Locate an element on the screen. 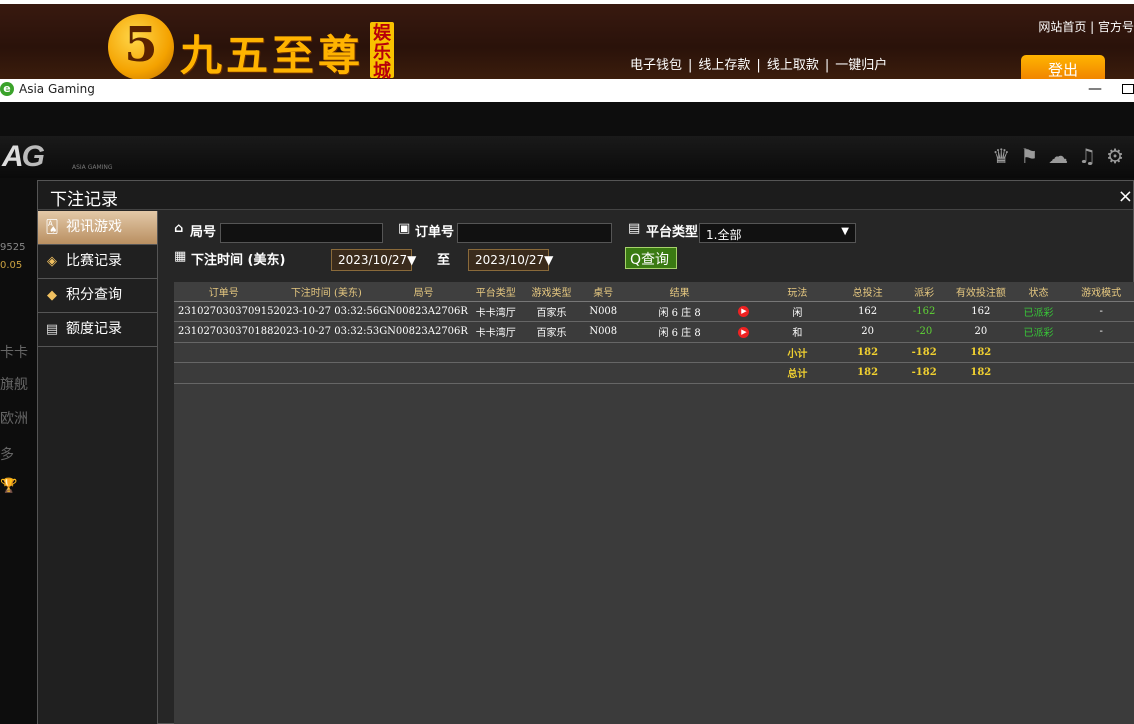 This screenshot has width=1134, height=724. window-title: Asia Gaming is located at coordinates (57, 89).